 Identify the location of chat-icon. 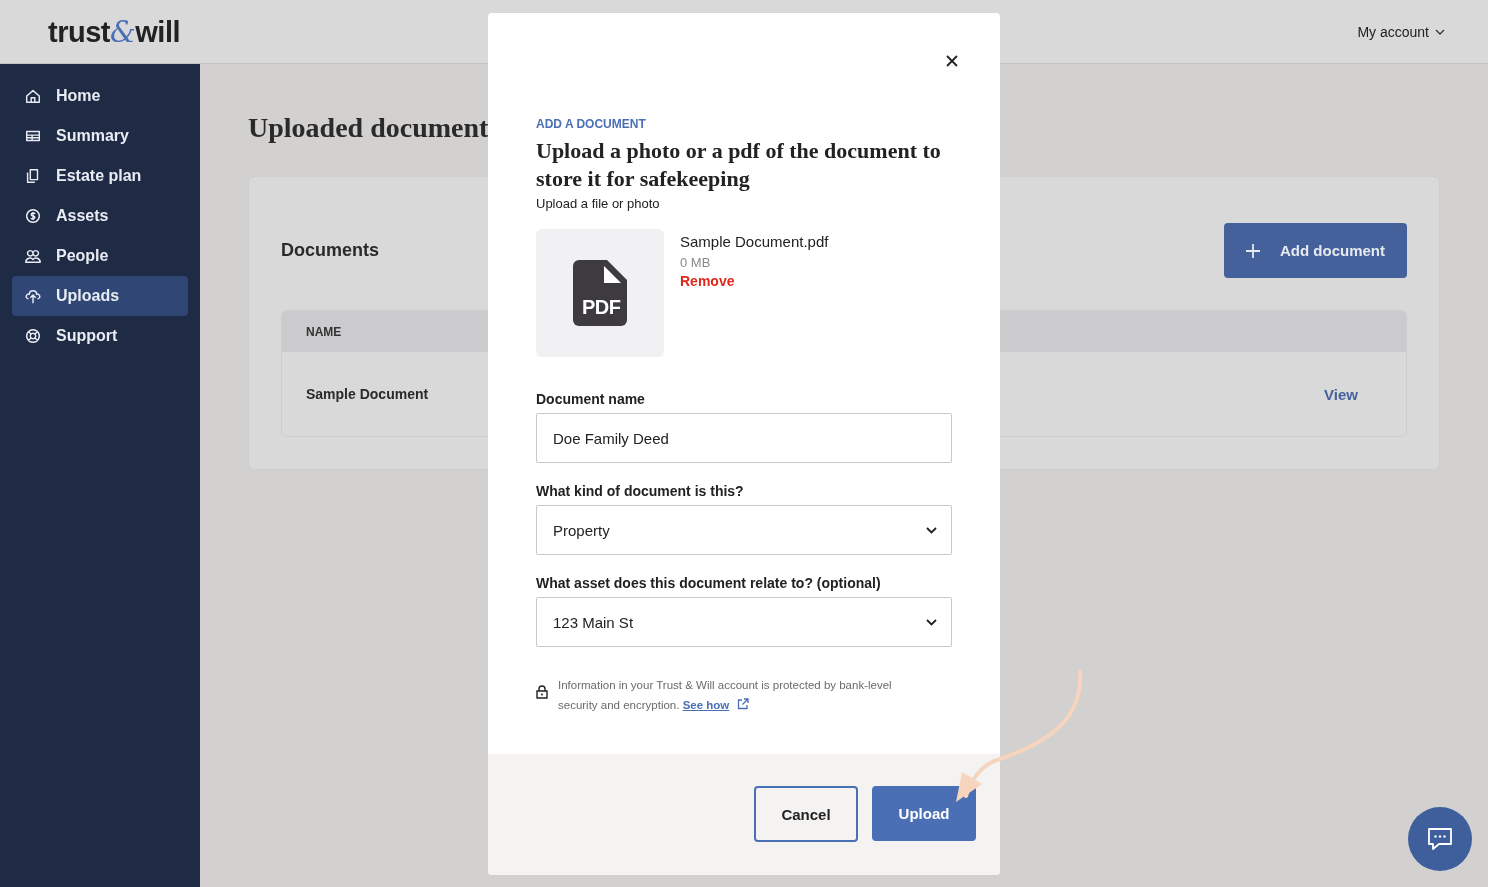
(1440, 839).